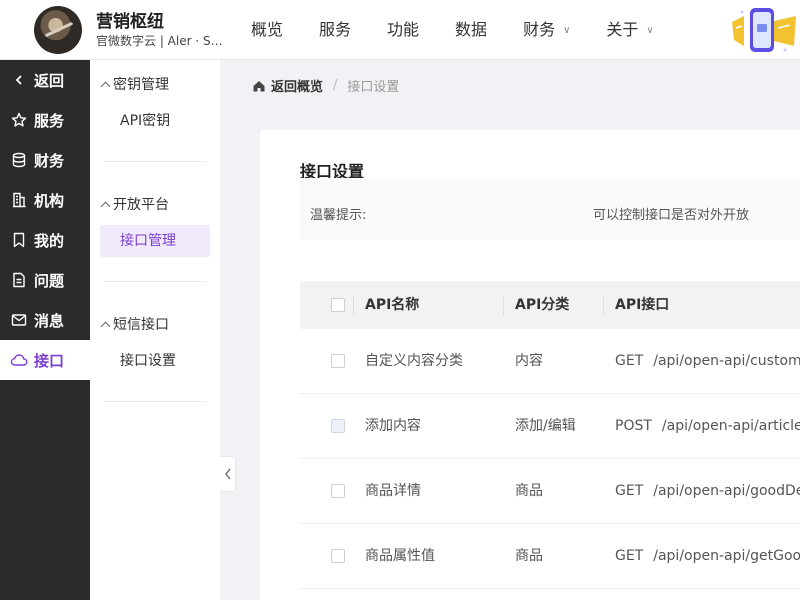  Describe the element at coordinates (19, 120) in the screenshot. I see `star-icon` at that location.